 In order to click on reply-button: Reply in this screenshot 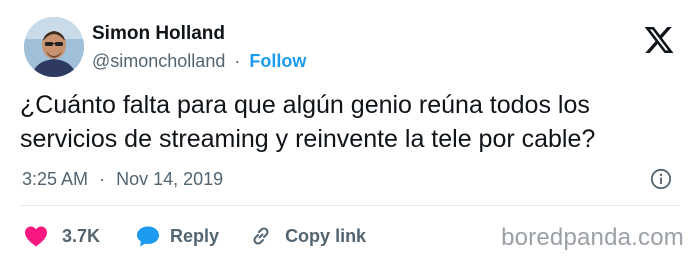, I will do `click(177, 236)`.